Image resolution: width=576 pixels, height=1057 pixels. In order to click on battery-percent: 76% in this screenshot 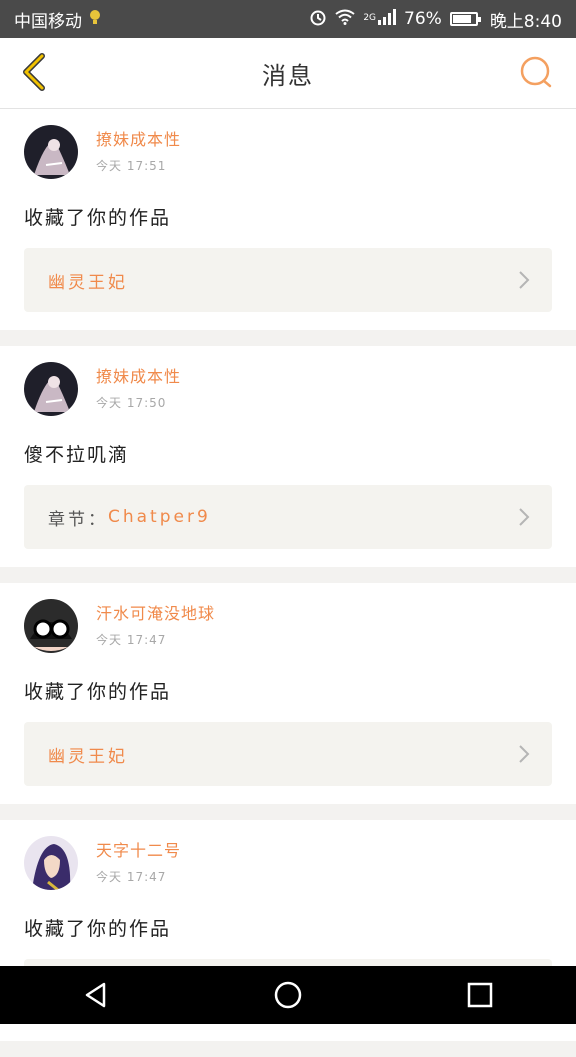, I will do `click(423, 19)`.